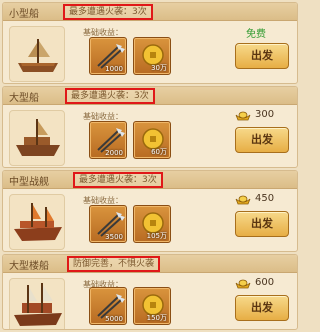 Image resolution: width=320 pixels, height=332 pixels. Describe the element at coordinates (29, 182) in the screenshot. I see `ship-name: 中型战舰` at that location.